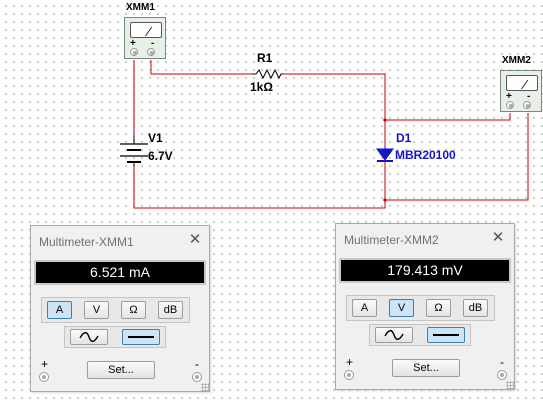  I want to click on xmm1-plus-terminal, so click(134, 52).